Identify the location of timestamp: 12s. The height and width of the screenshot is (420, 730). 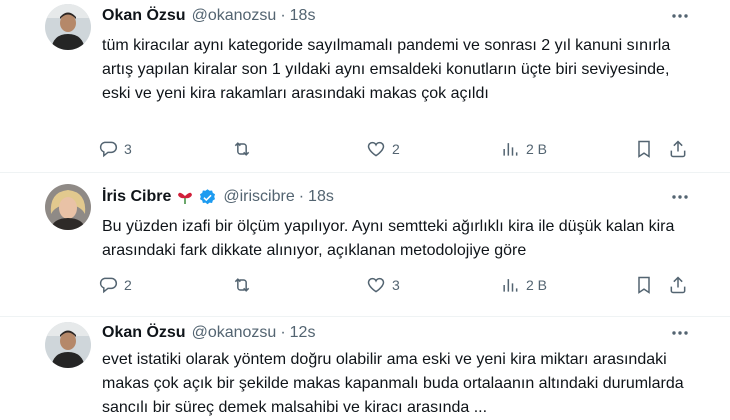
(303, 333).